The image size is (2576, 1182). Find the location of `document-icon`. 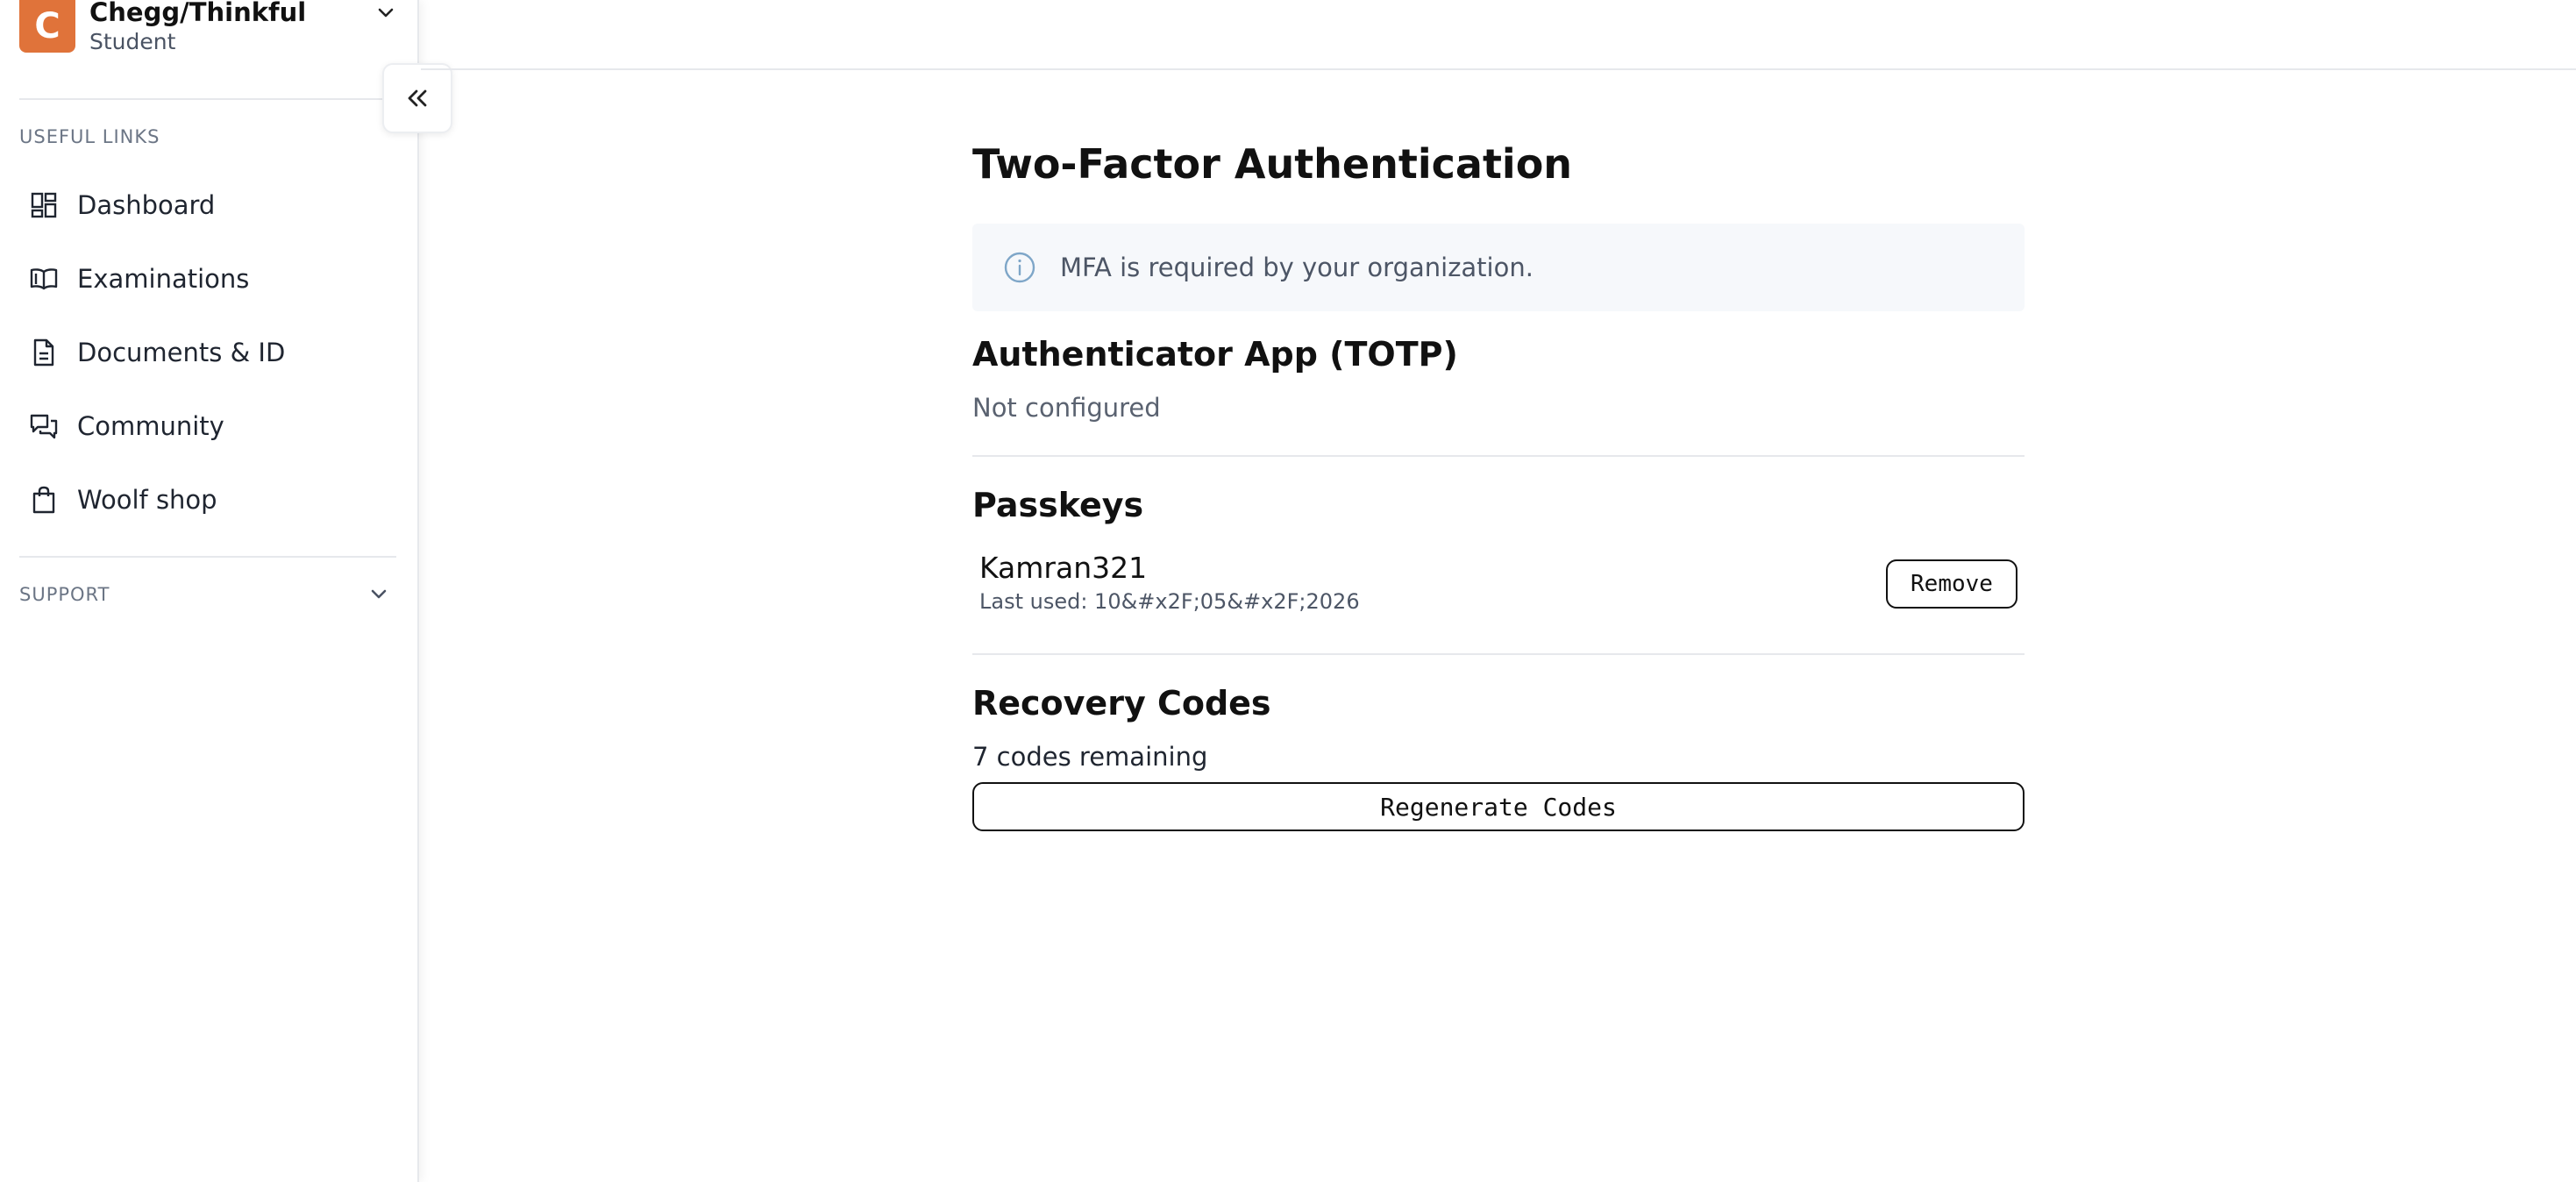

document-icon is located at coordinates (43, 352).